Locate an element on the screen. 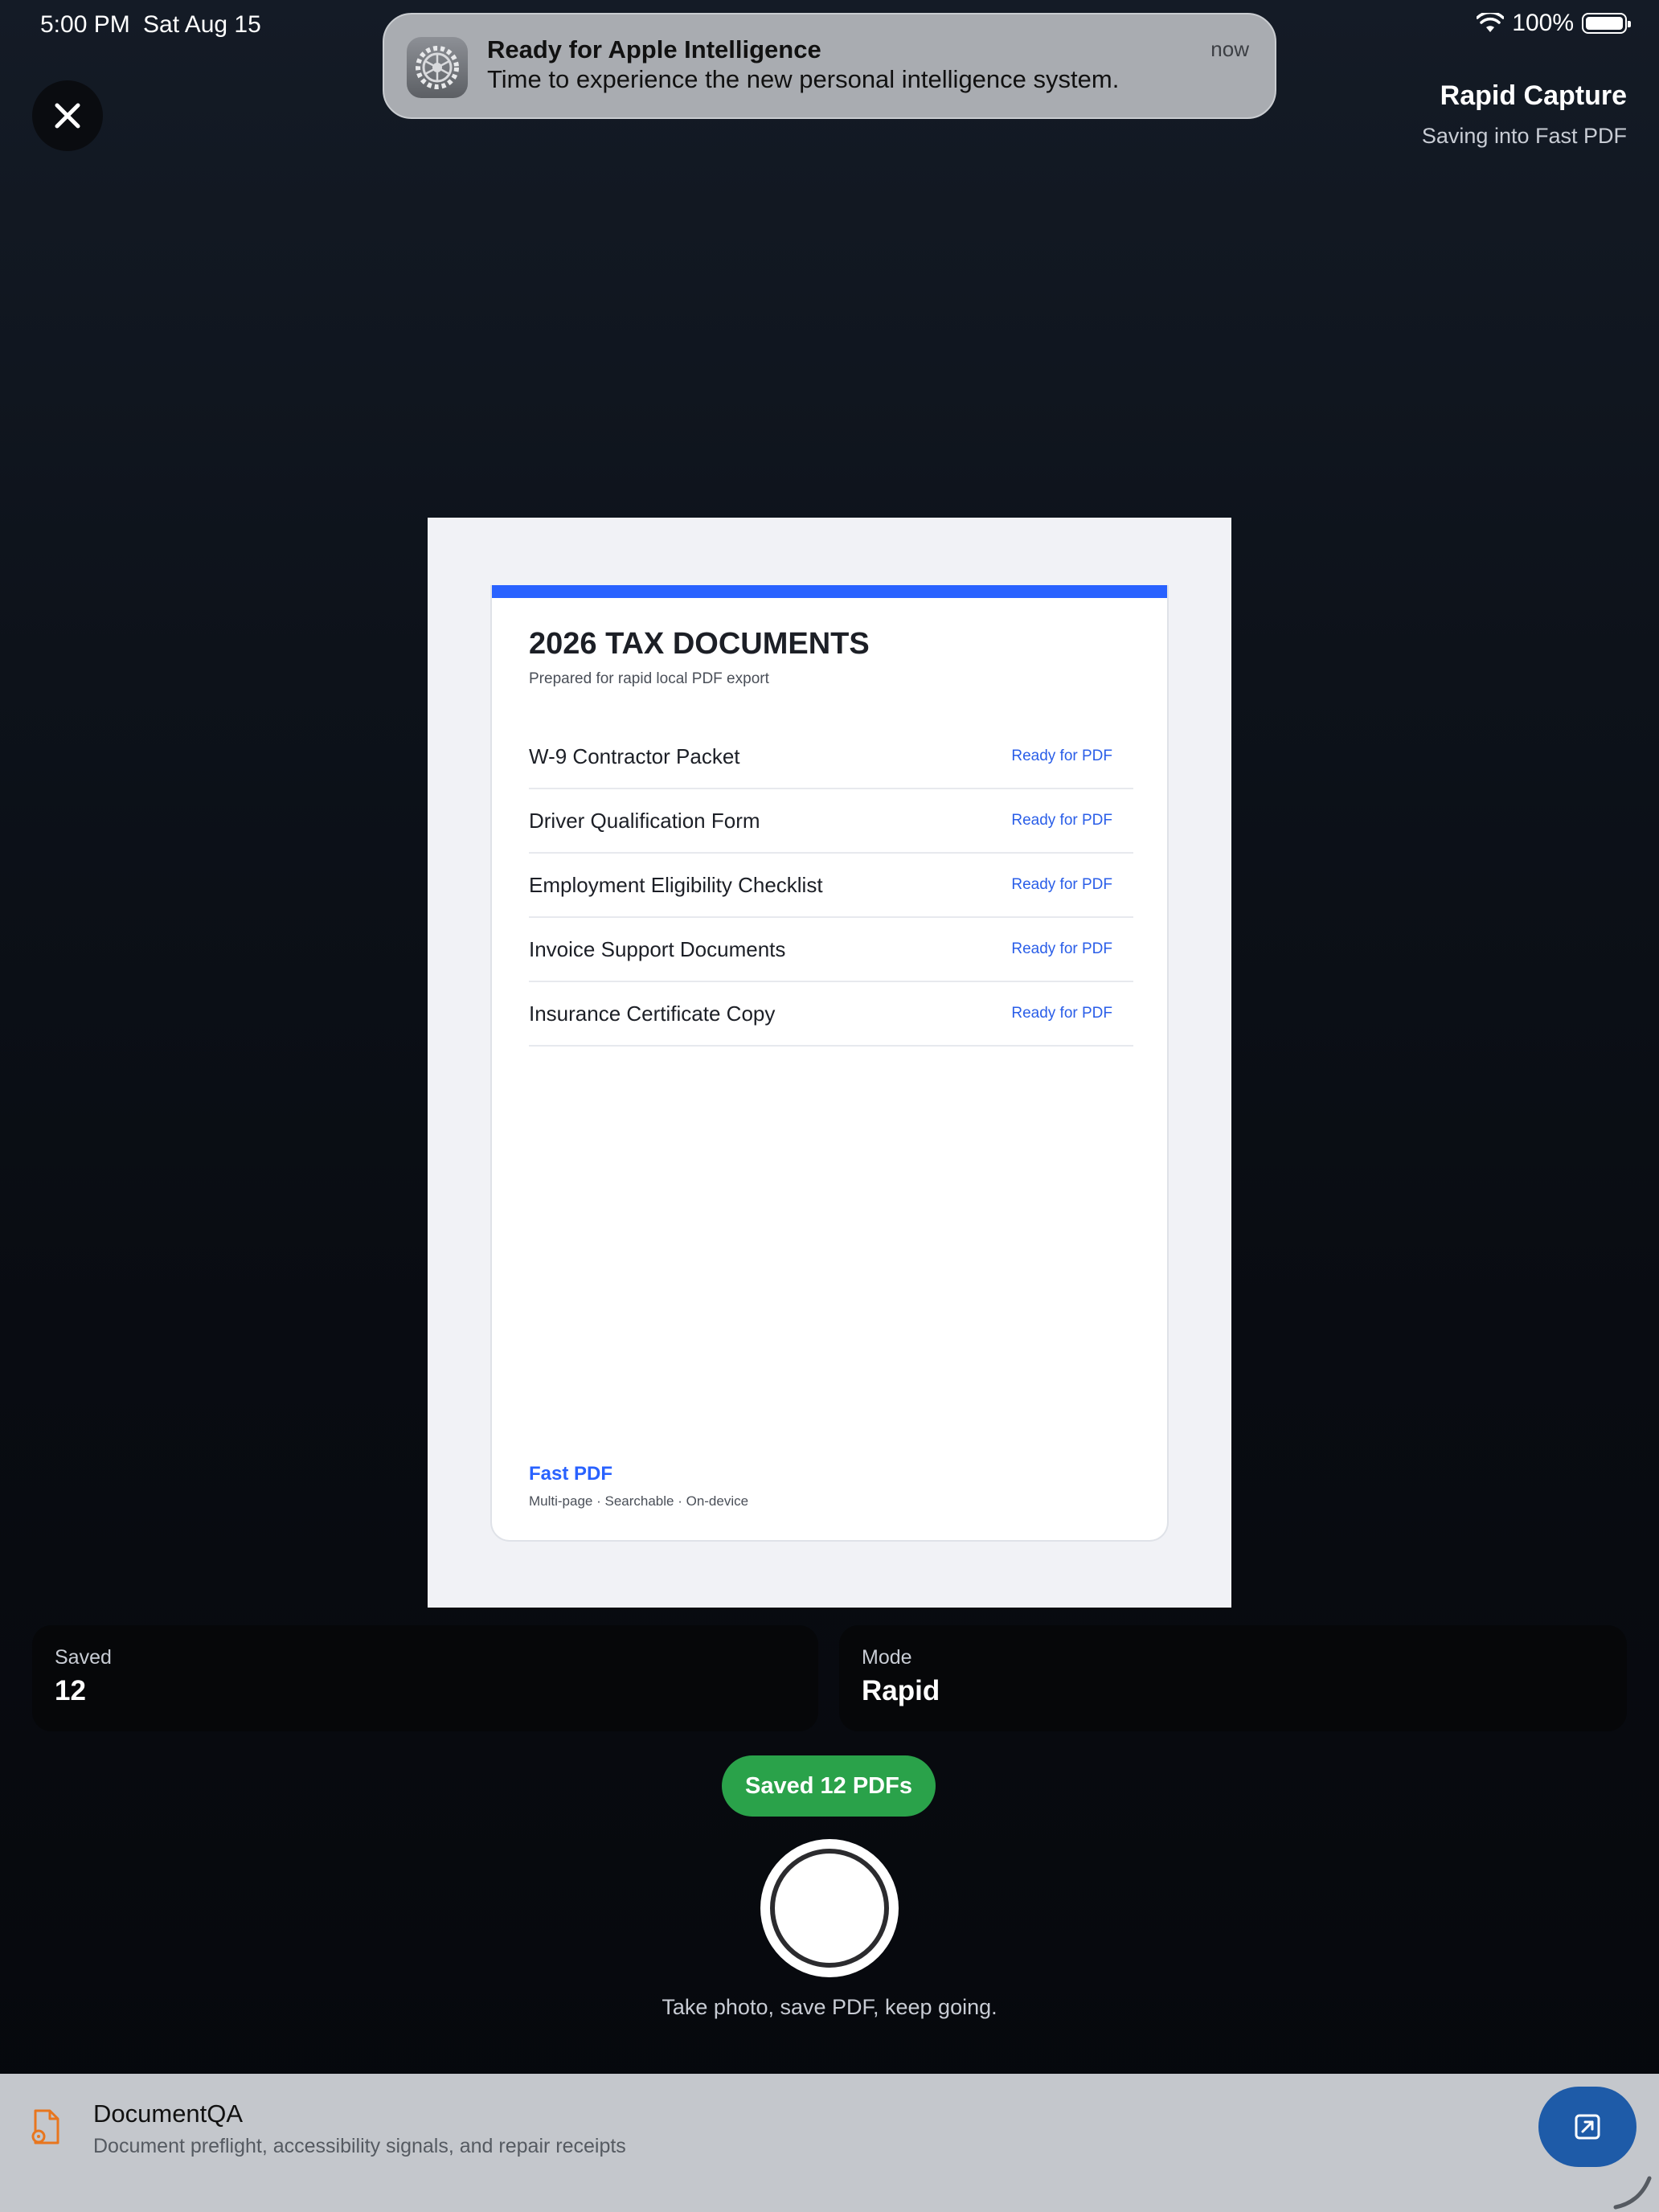 This screenshot has height=2212, width=1659. saved-count-card: Saved 12 is located at coordinates (425, 1678).